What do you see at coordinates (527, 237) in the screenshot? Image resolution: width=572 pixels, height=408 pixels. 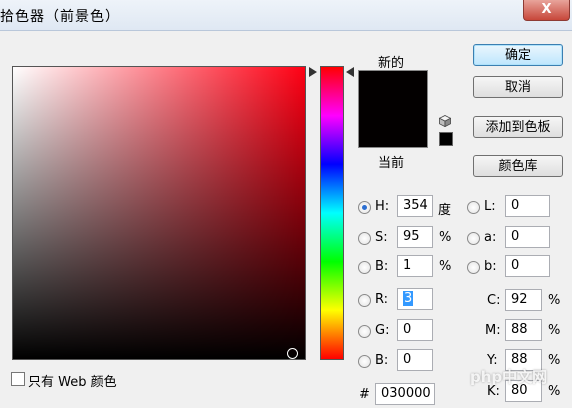 I see `lab-a-input: 0` at bounding box center [527, 237].